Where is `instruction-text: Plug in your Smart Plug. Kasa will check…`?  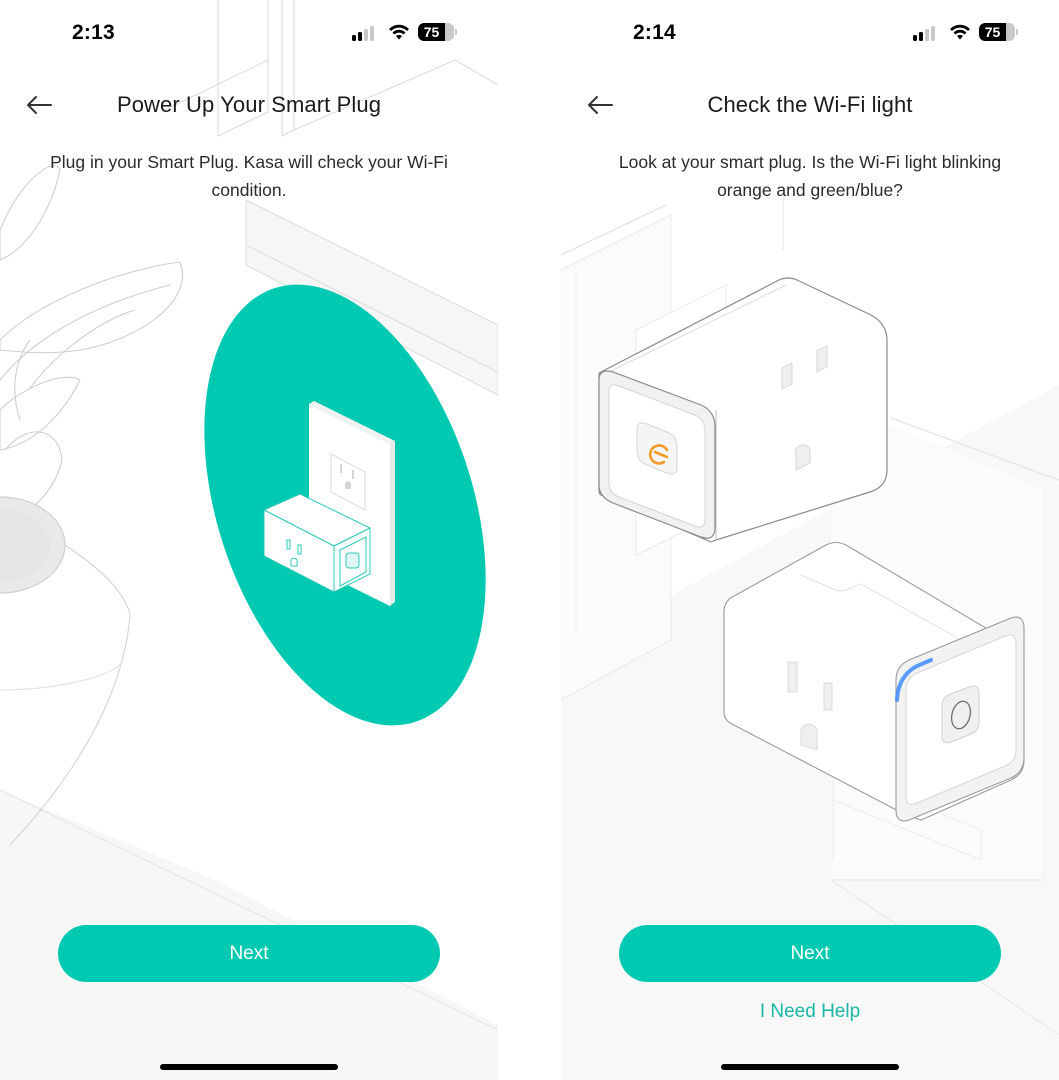 instruction-text: Plug in your Smart Plug. Kasa will check… is located at coordinates (249, 176).